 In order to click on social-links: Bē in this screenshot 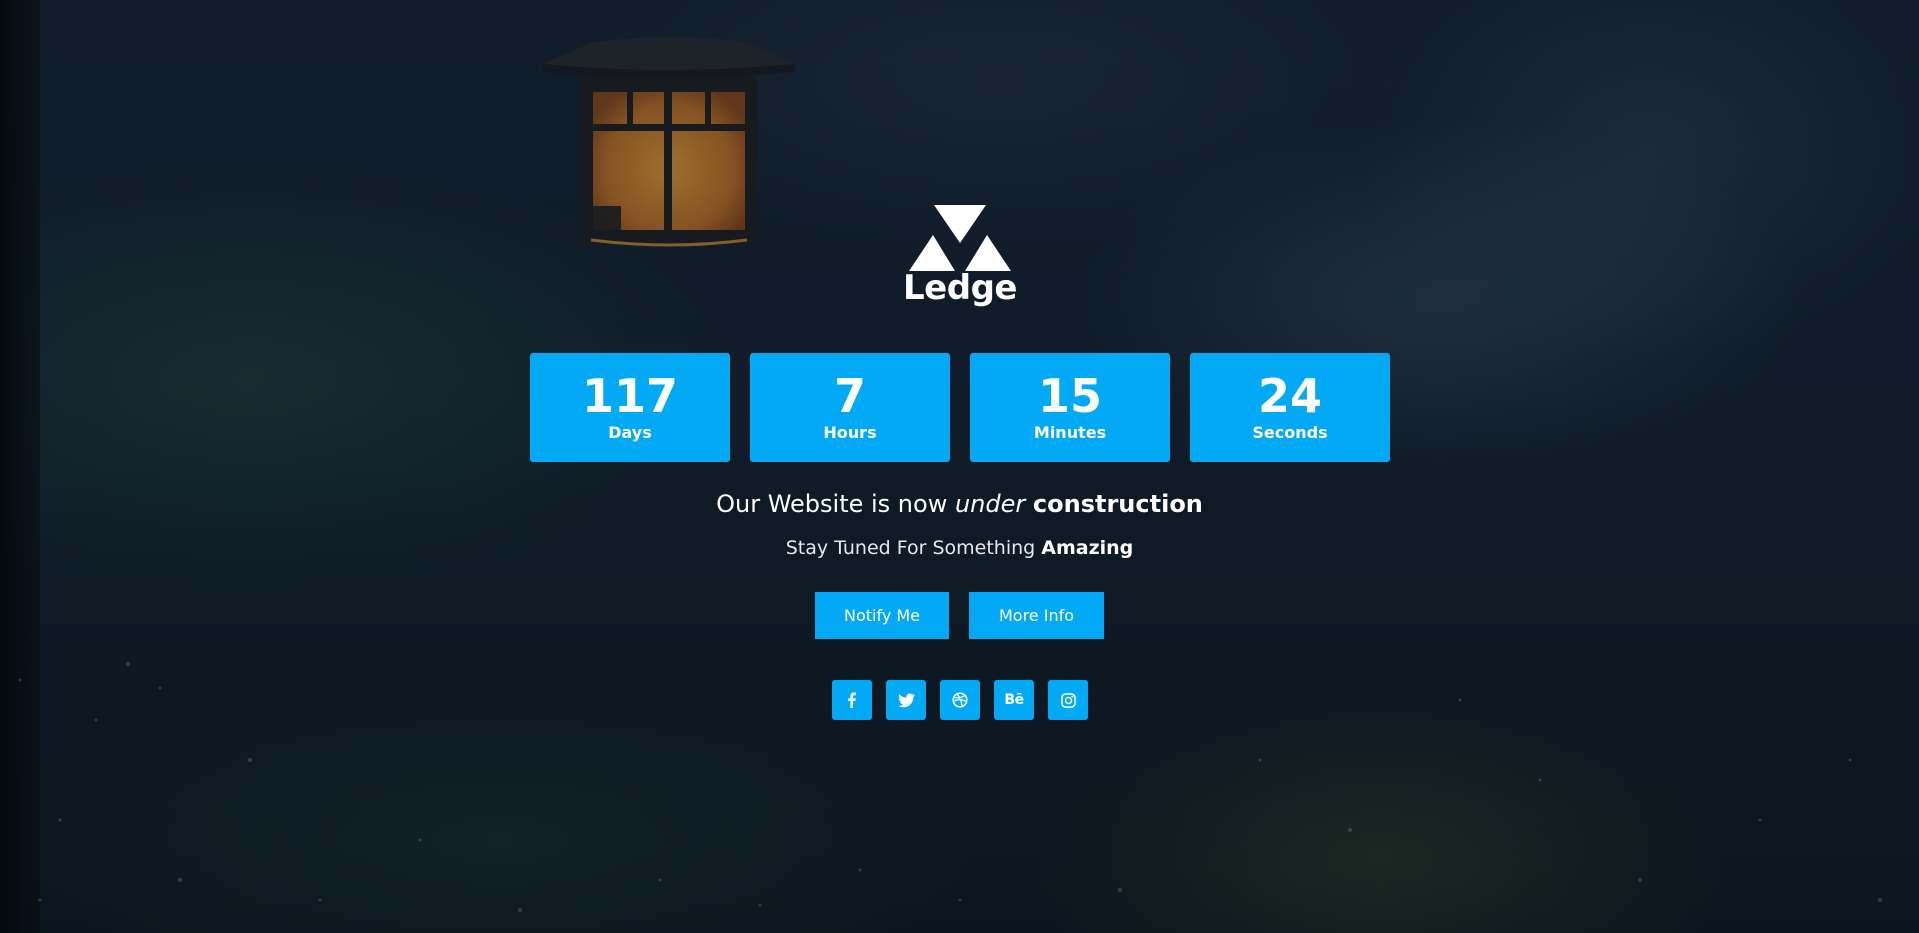, I will do `click(960, 700)`.